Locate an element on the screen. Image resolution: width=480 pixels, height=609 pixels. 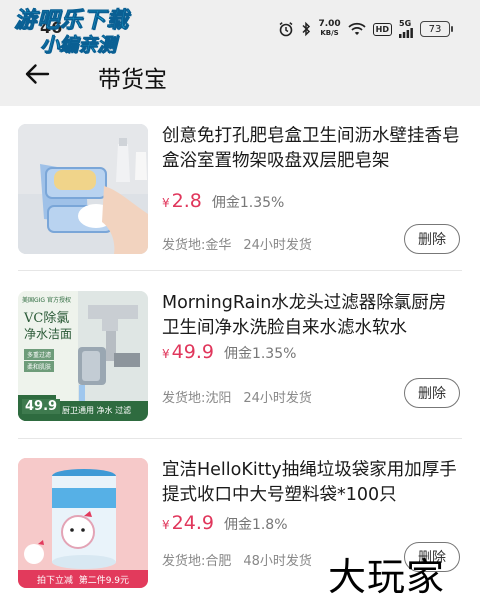
price-row: ¥ 24.9 佣金1.8% is located at coordinates (225, 523).